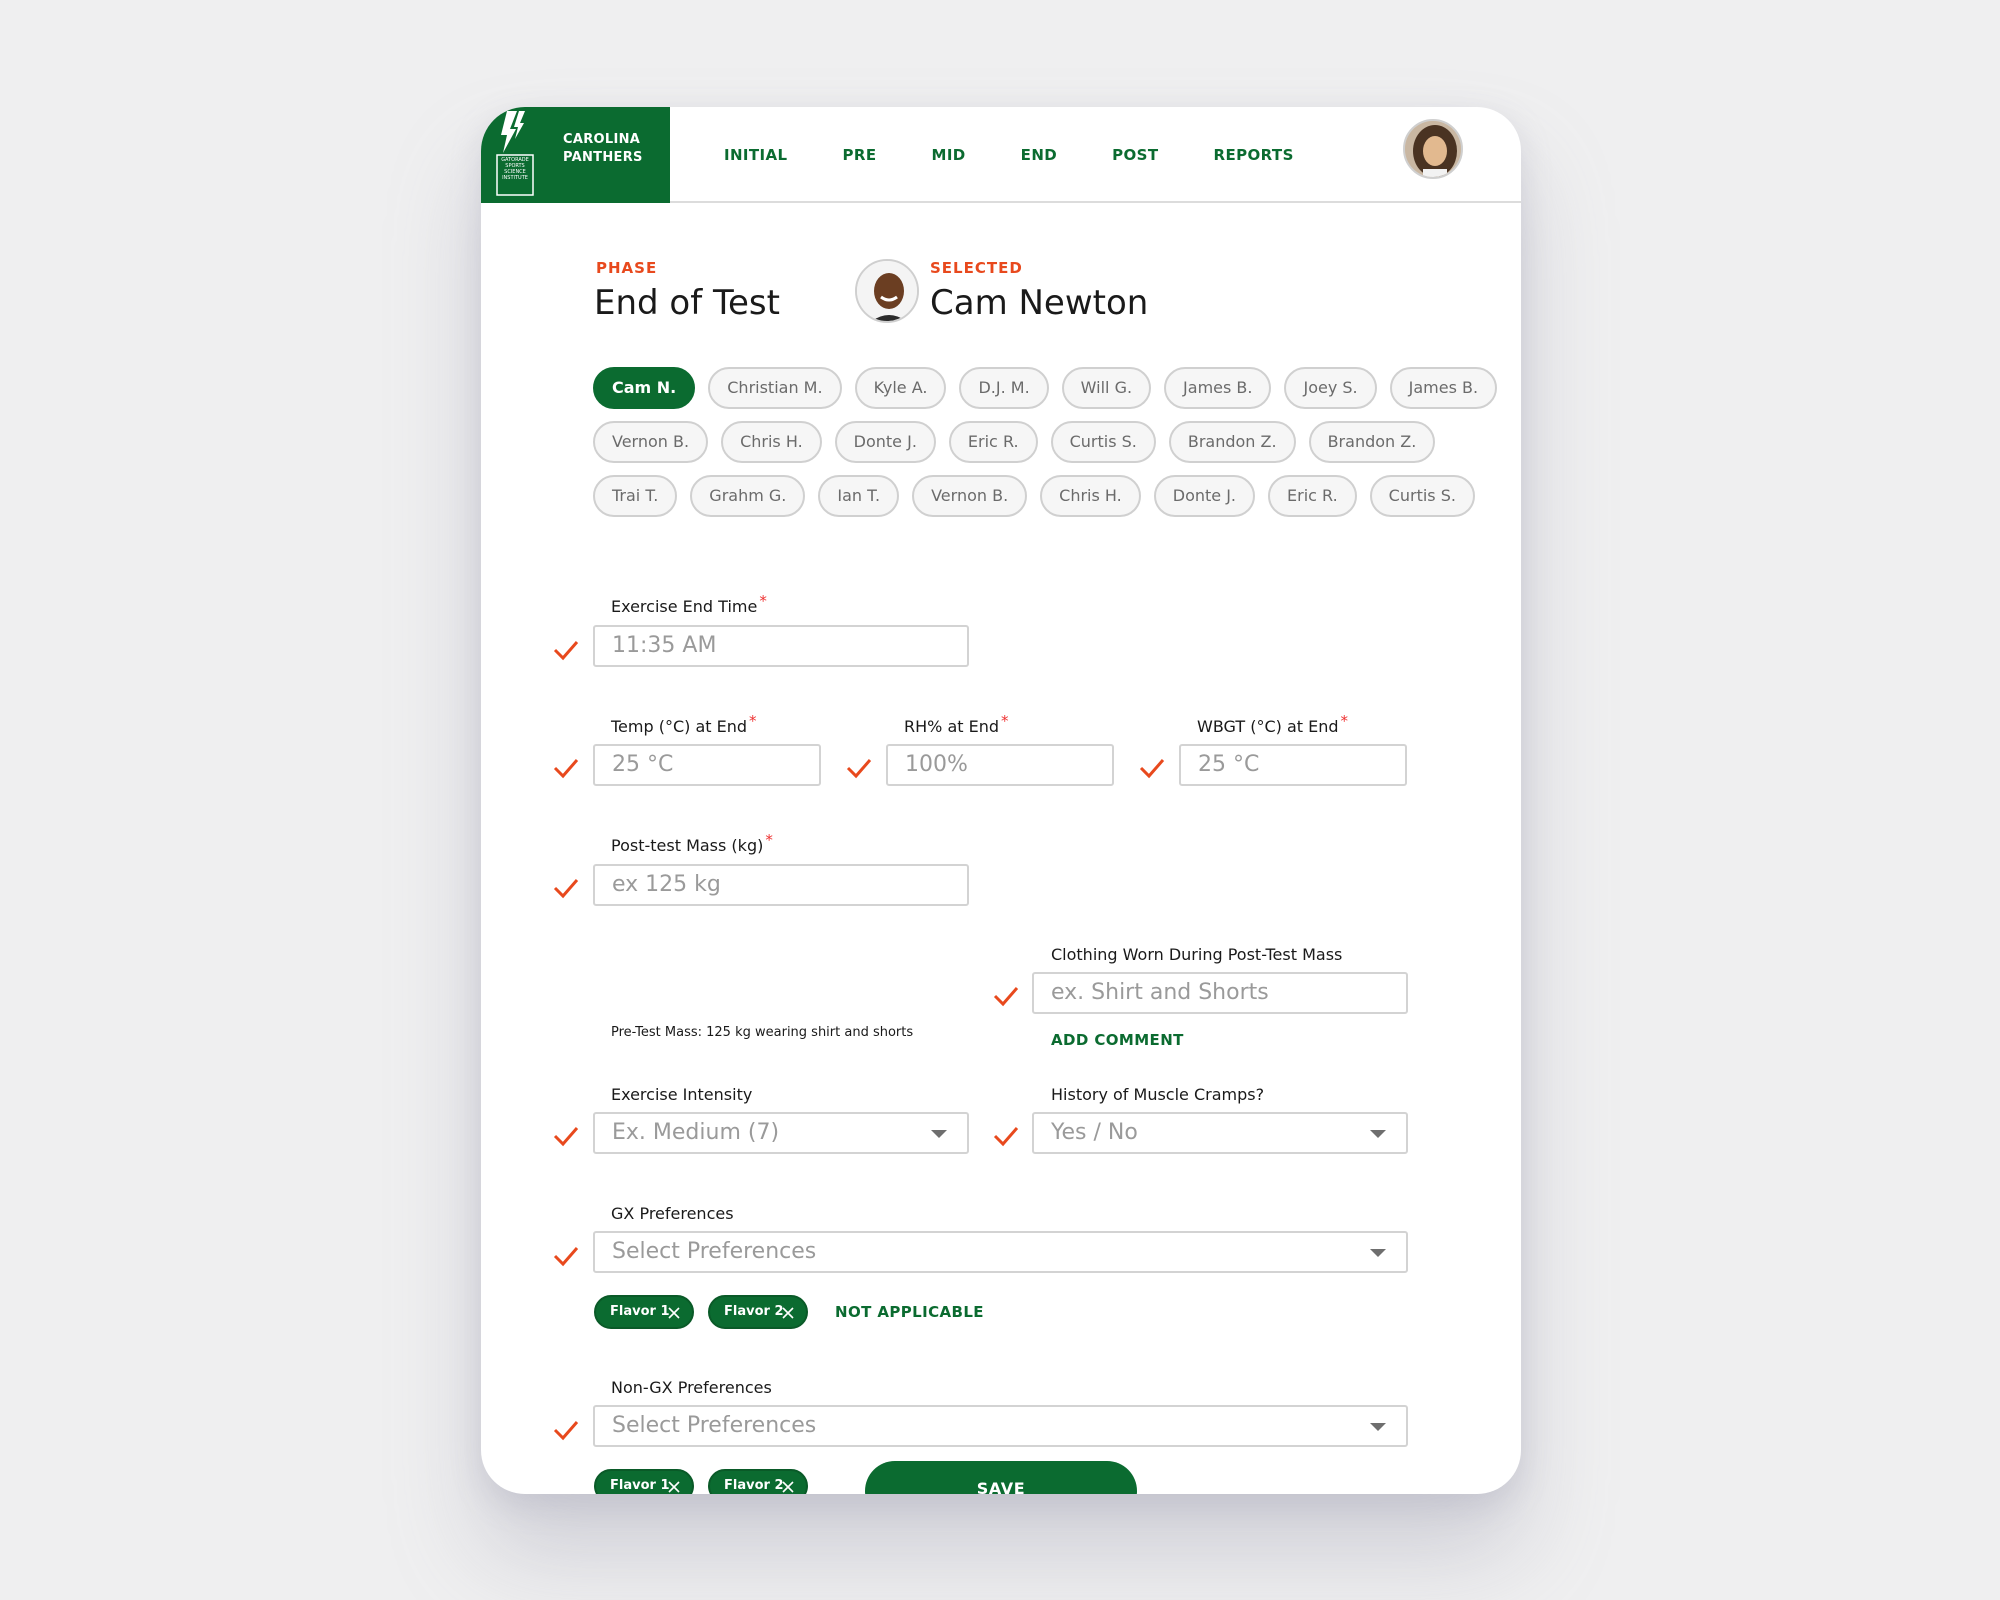  I want to click on player-chip: Ian T., so click(859, 496).